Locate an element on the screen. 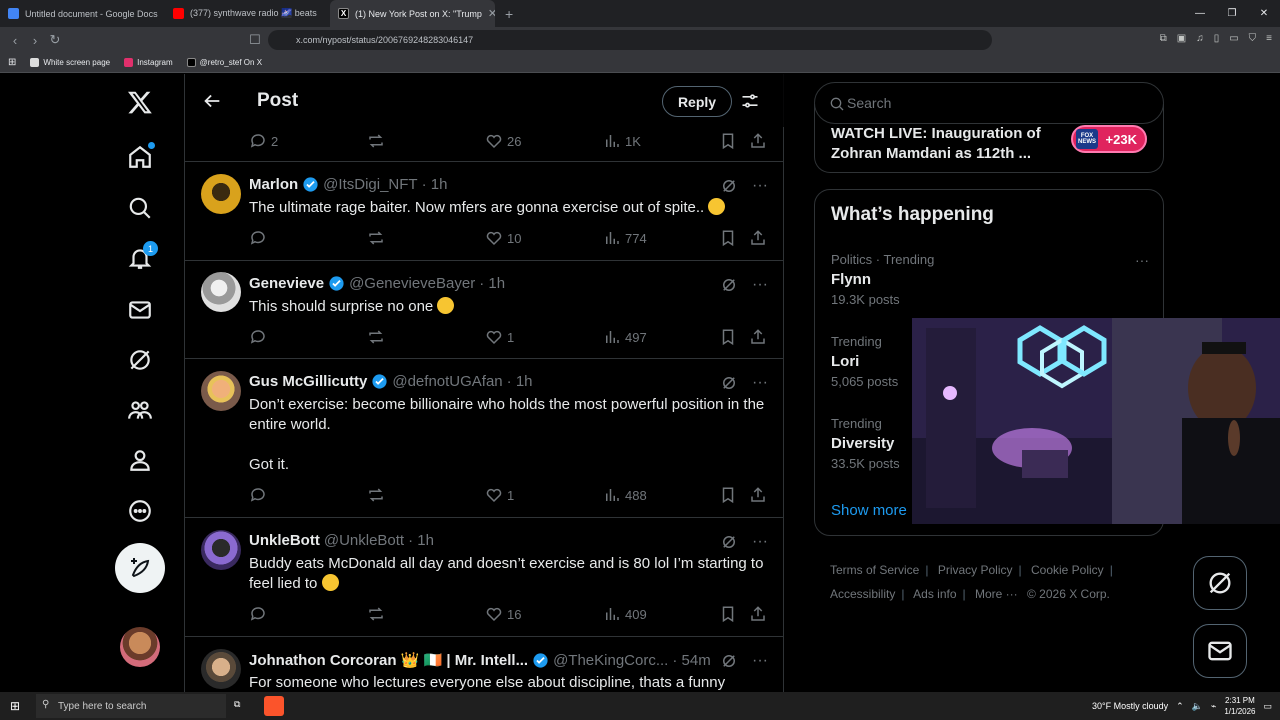 The image size is (1280, 720). screenshot-icon: ▣ is located at coordinates (1181, 38).